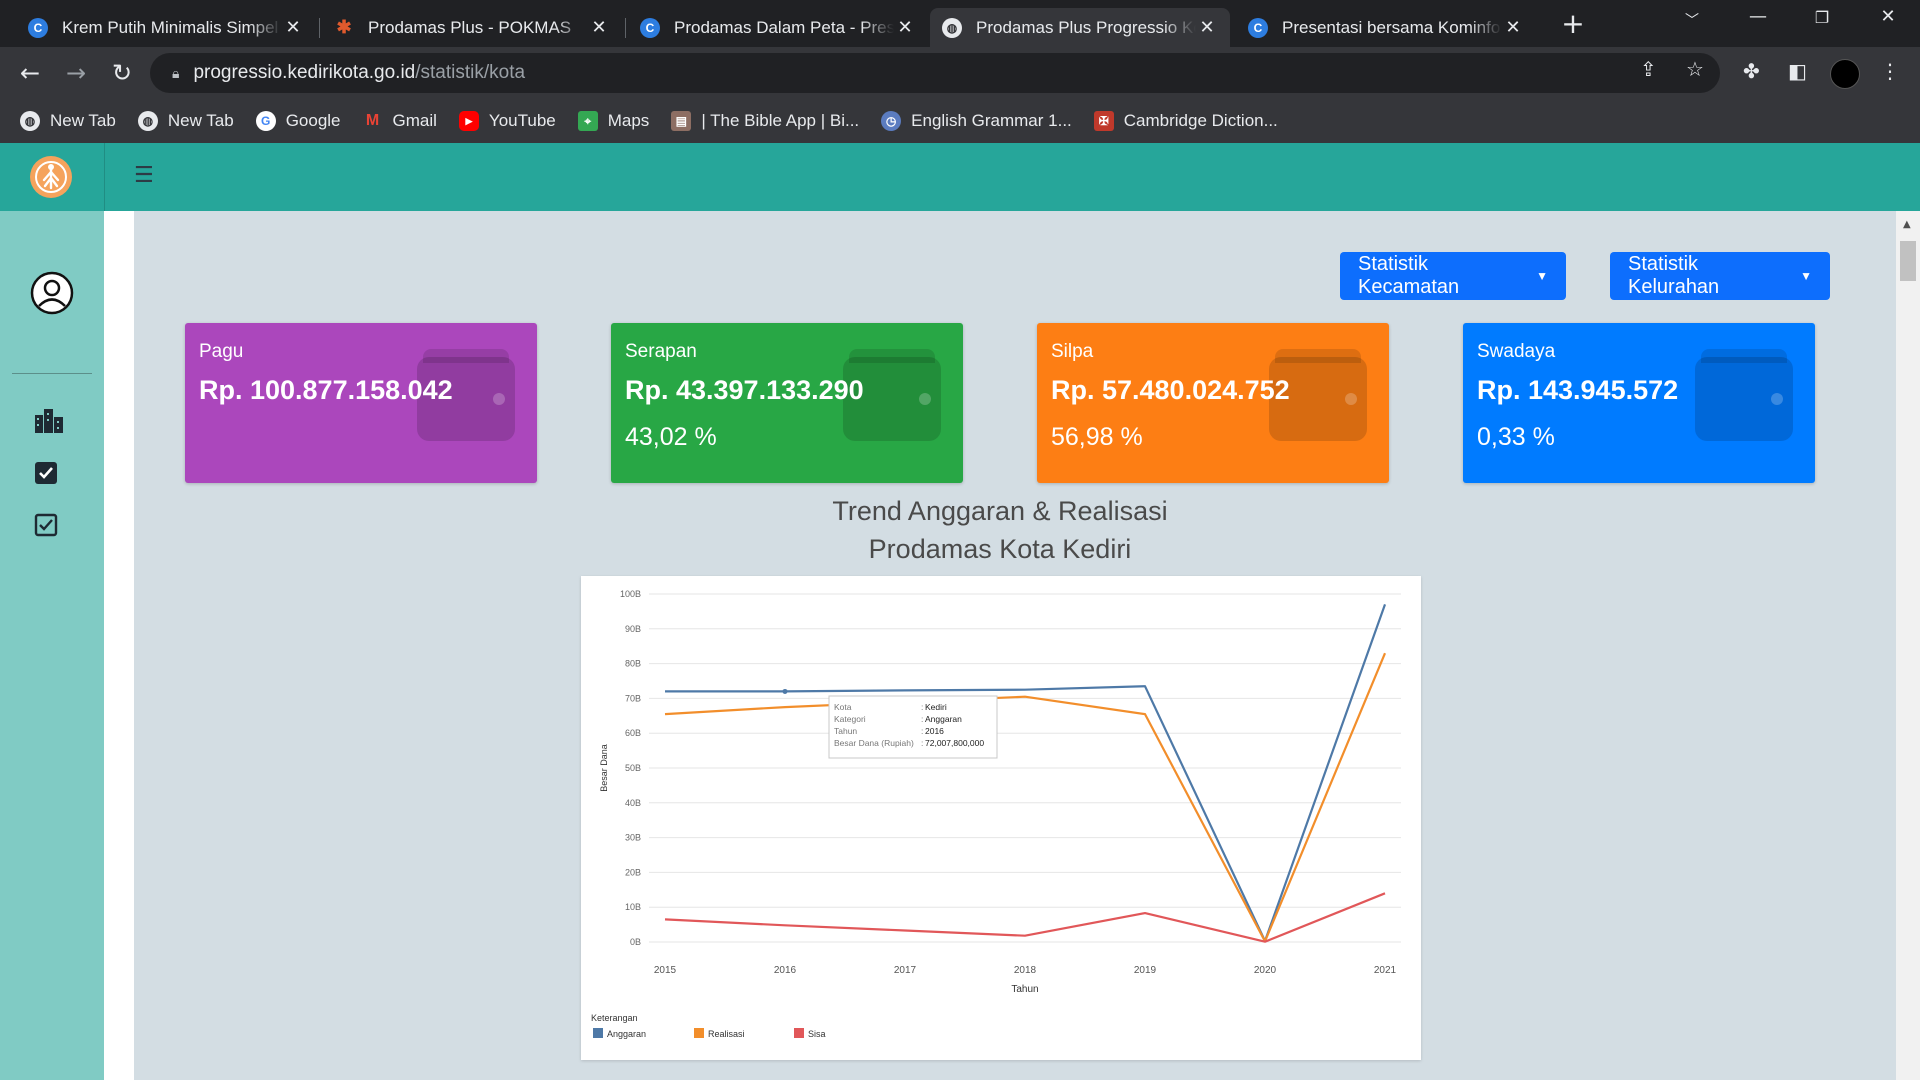 The width and height of the screenshot is (1920, 1080). Describe the element at coordinates (633, 838) in the screenshot. I see `y-tick-label: 30B` at that location.